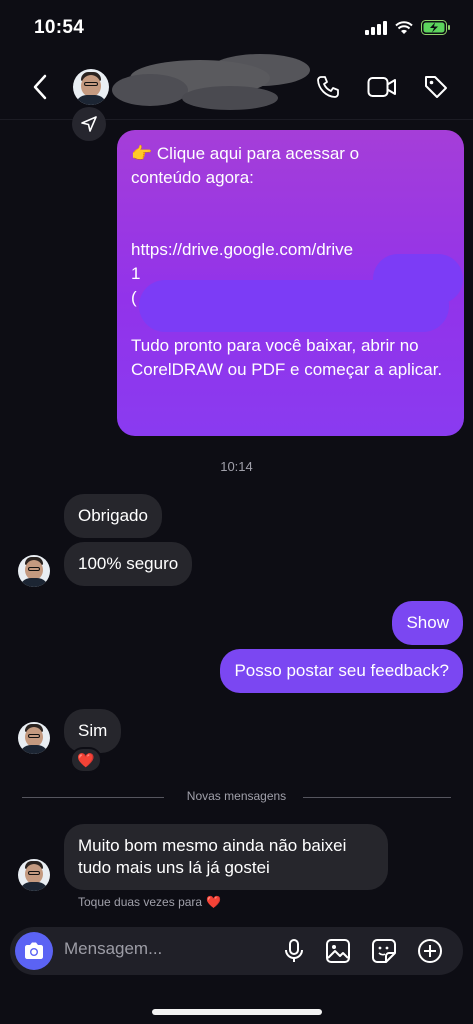 The image size is (473, 1024). Describe the element at coordinates (338, 951) in the screenshot. I see `image-gallery-icon` at that location.